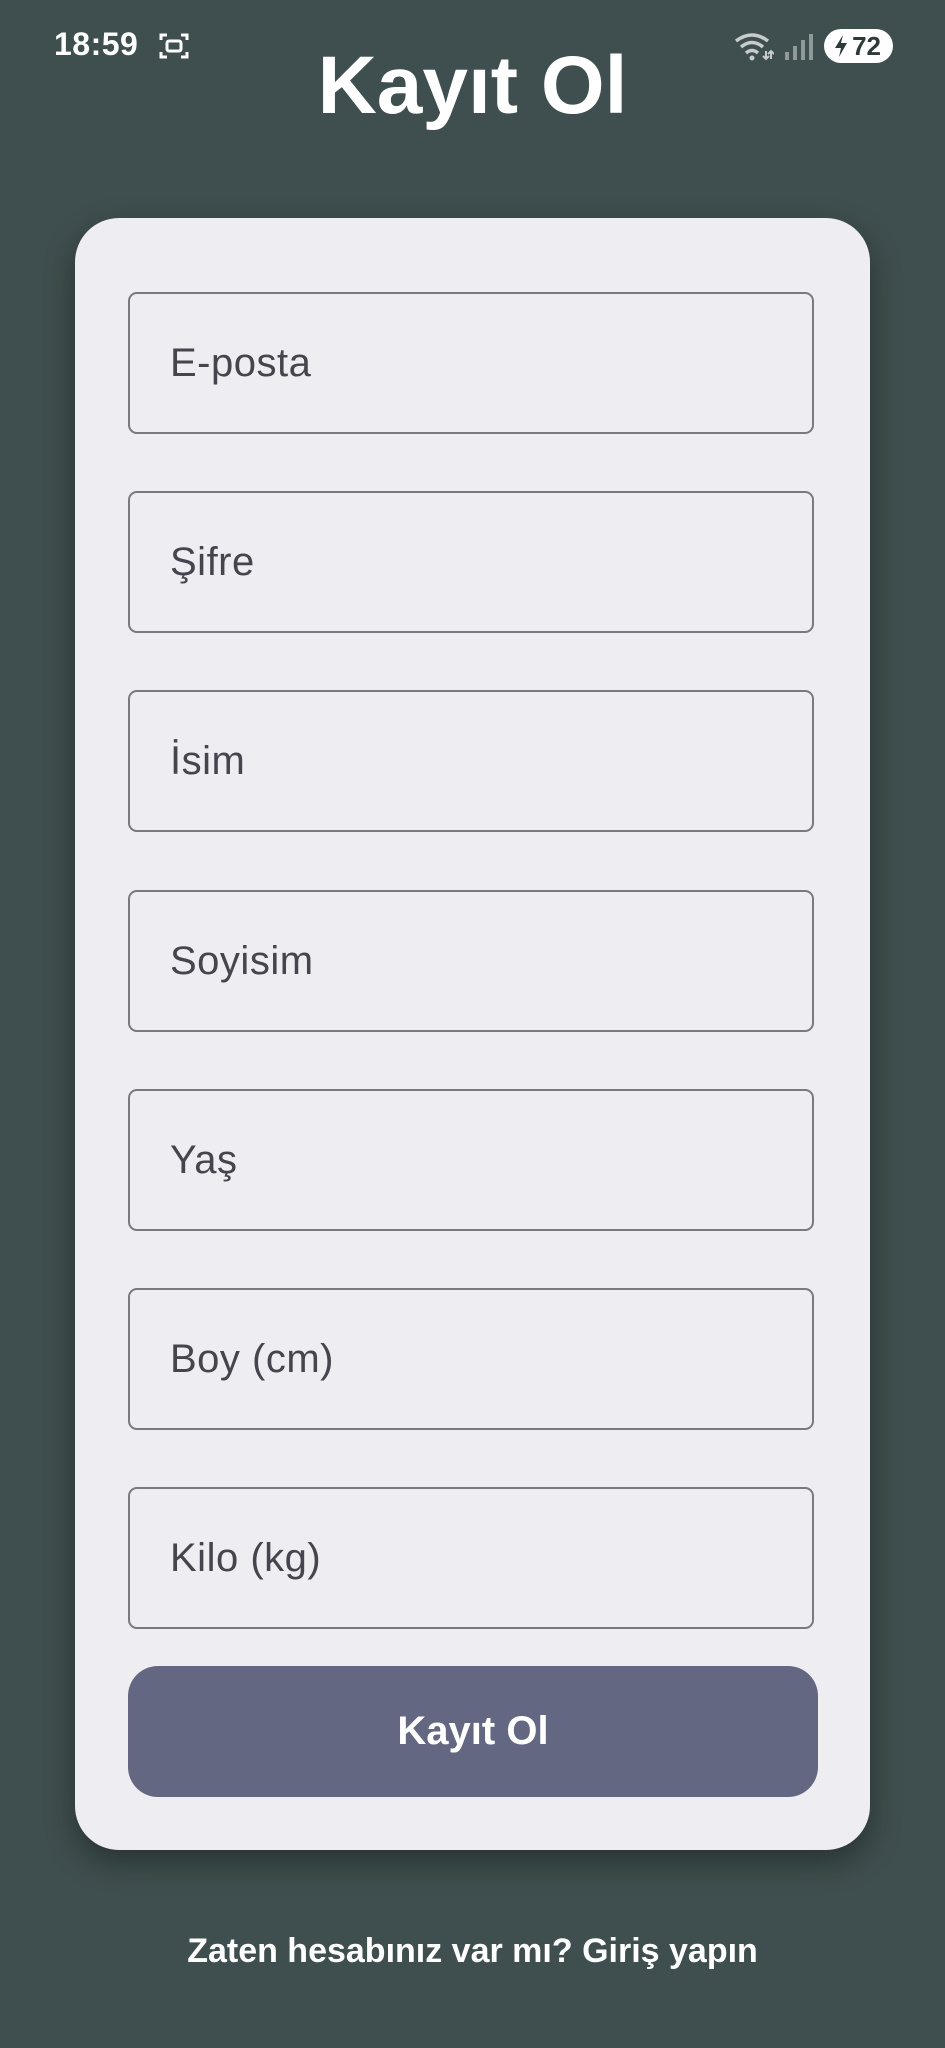  What do you see at coordinates (471, 363) in the screenshot?
I see `email-field: E-posta` at bounding box center [471, 363].